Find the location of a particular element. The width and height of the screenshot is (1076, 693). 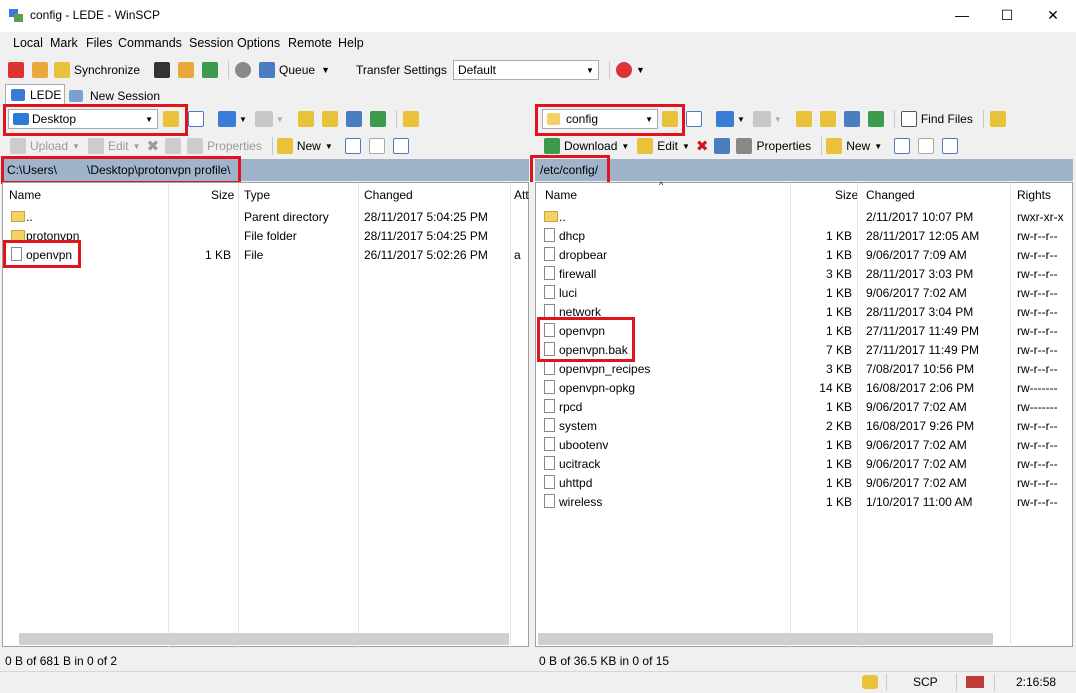

table-row: system 2 KB 16/08/2017 9:26 PM rw-r--r-- is located at coordinates (804, 425).